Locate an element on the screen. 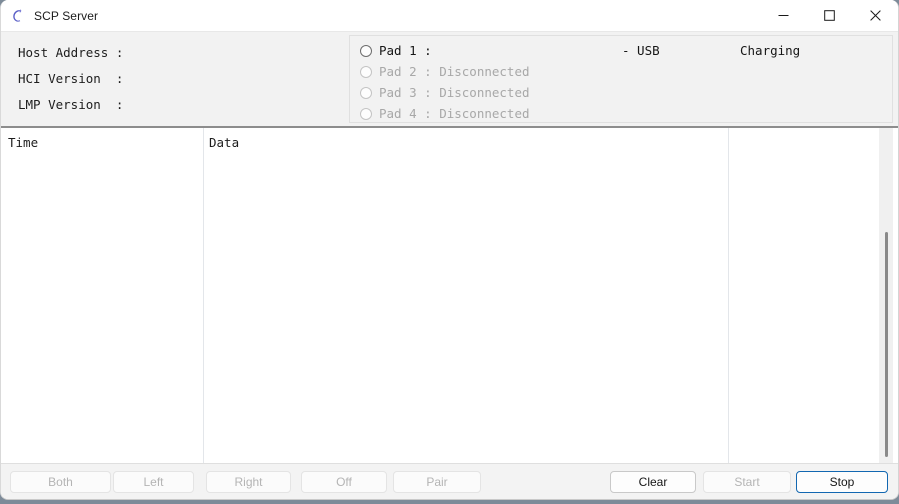 The height and width of the screenshot is (504, 899). log-scrollbar-thumb is located at coordinates (886, 344).